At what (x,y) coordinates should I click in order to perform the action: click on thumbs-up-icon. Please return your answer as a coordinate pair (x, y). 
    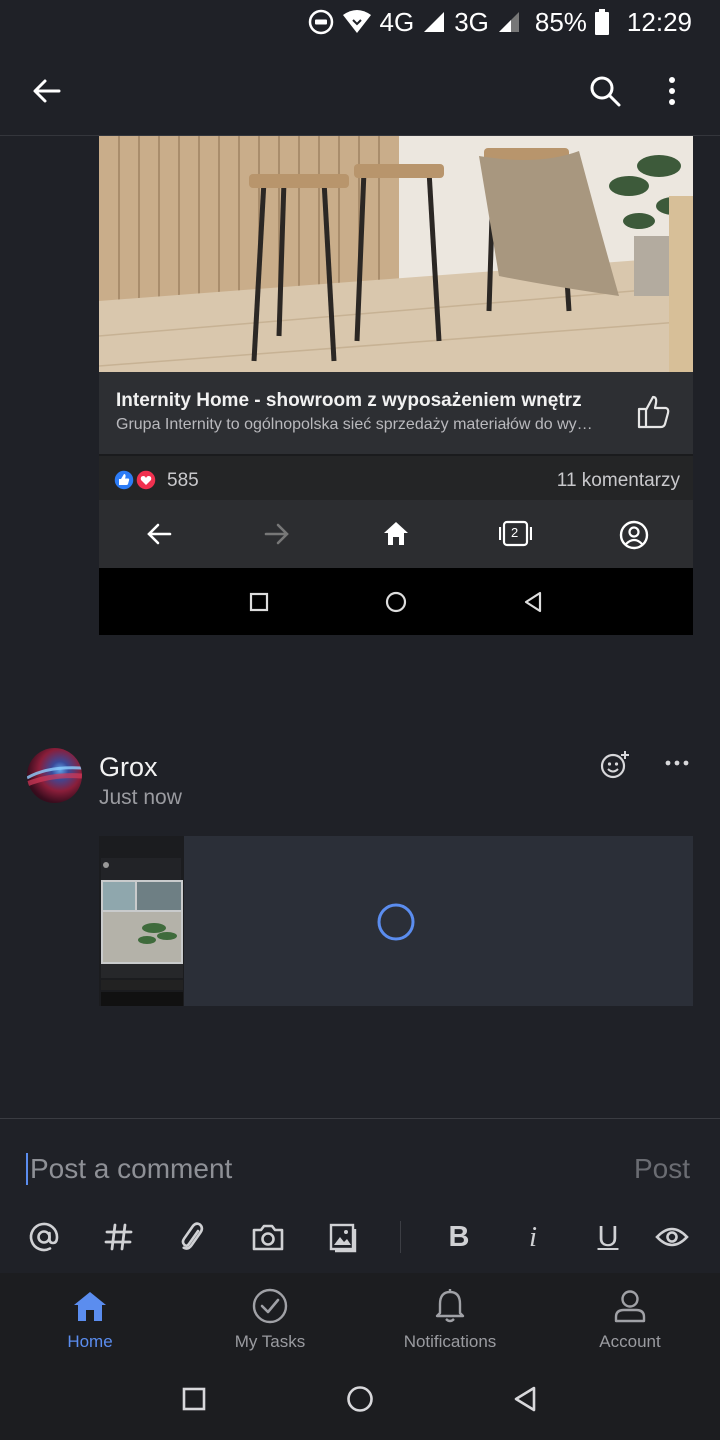
    Looking at the image, I should click on (653, 412).